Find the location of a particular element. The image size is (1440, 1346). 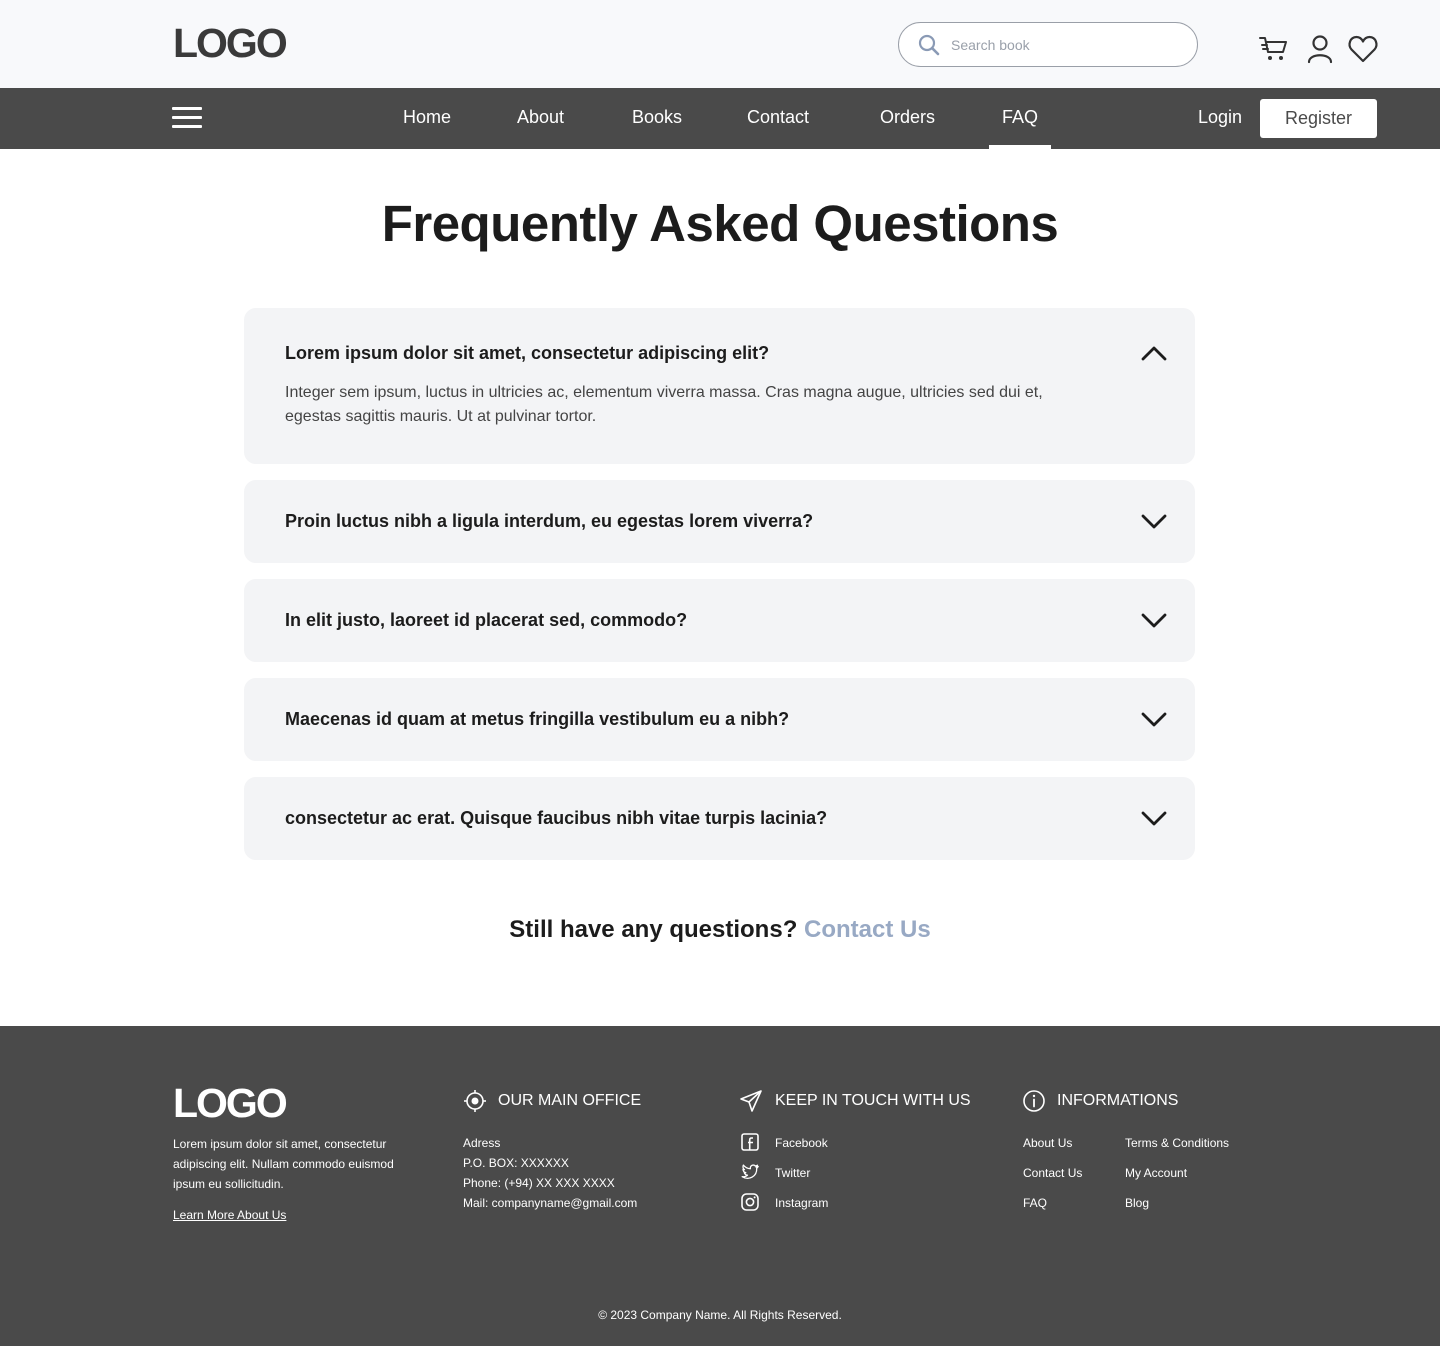

send-icon is located at coordinates (751, 1101).